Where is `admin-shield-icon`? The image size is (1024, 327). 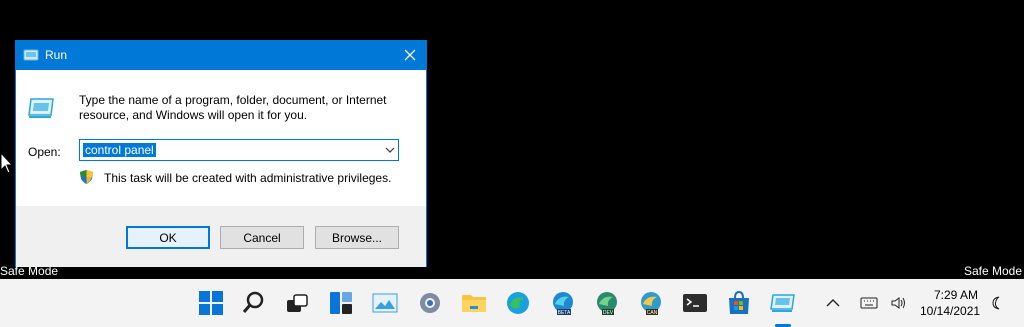 admin-shield-icon is located at coordinates (86, 177).